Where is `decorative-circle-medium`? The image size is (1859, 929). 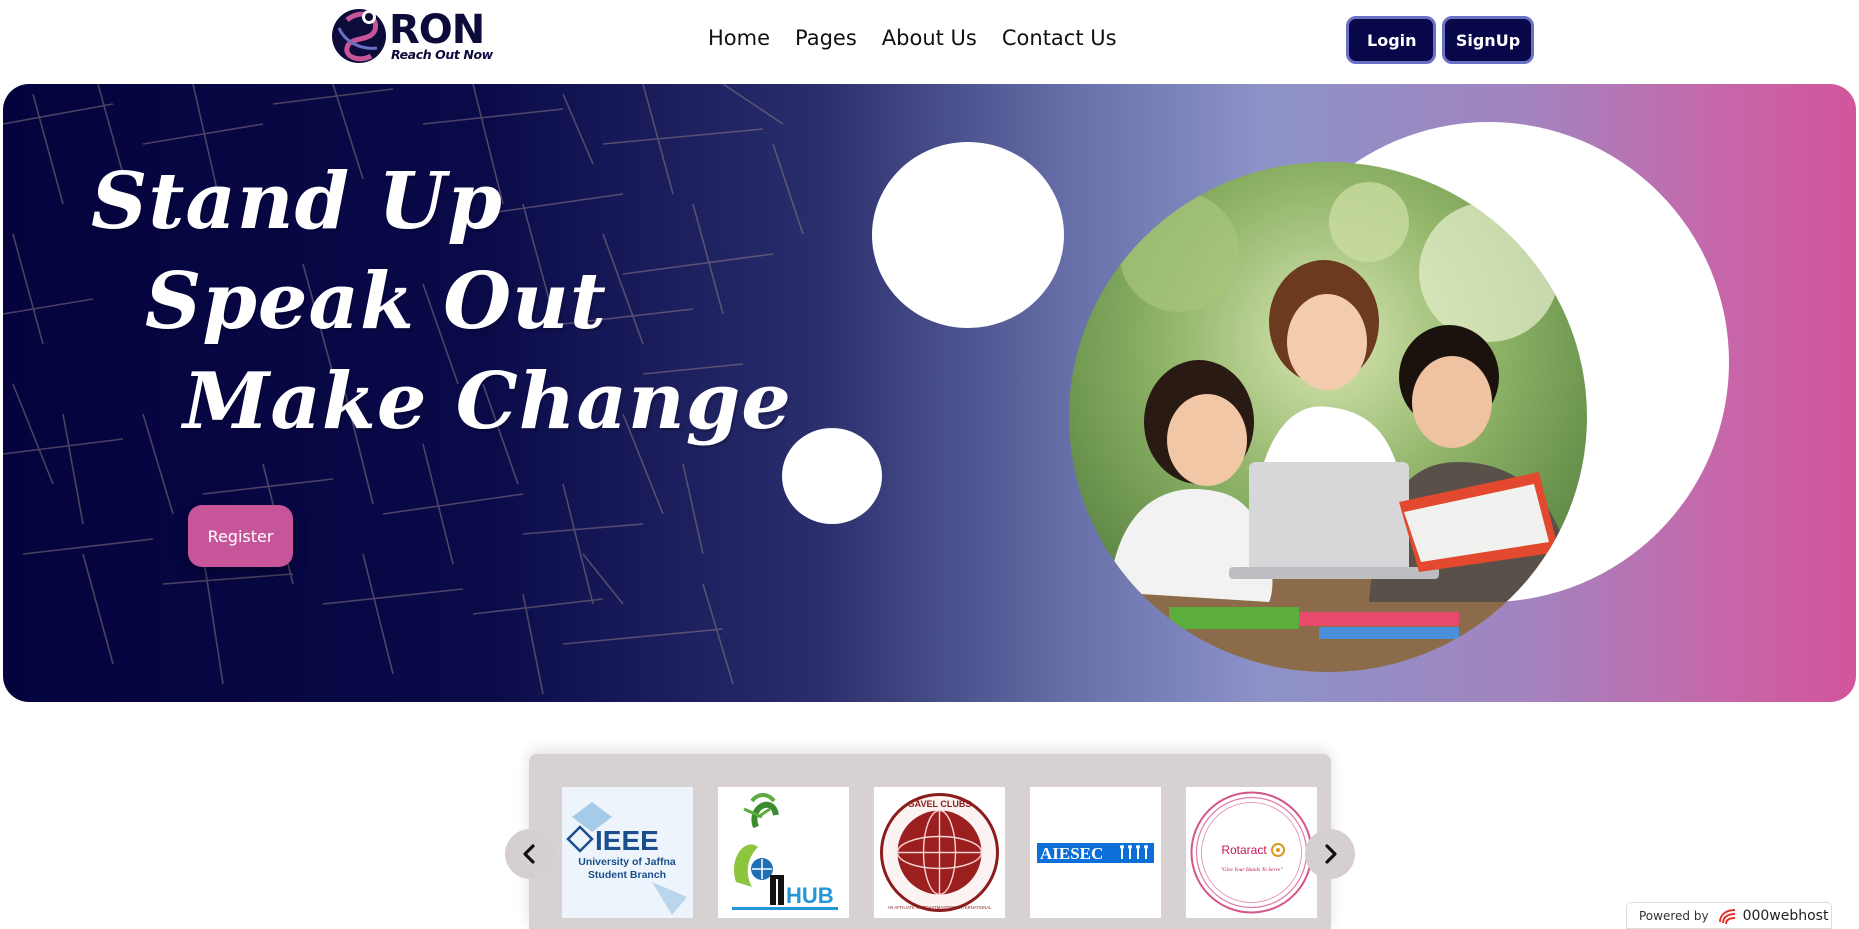
decorative-circle-medium is located at coordinates (968, 235).